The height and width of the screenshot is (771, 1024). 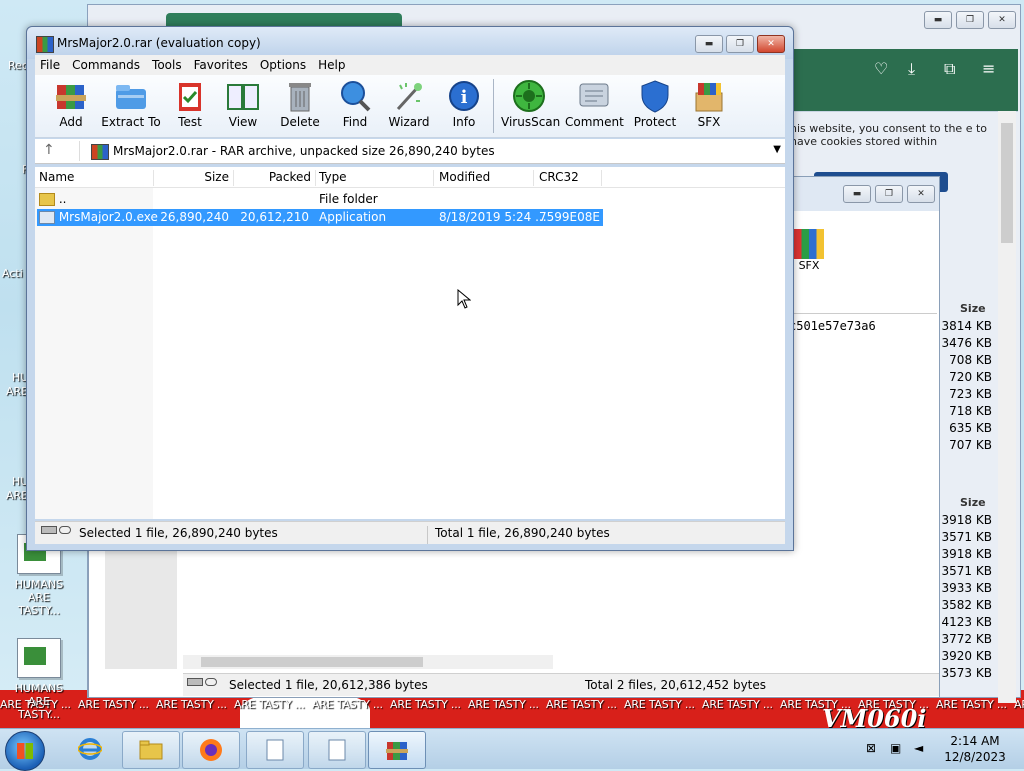 I want to click on extract-to-button: Extract To, so click(x=131, y=104).